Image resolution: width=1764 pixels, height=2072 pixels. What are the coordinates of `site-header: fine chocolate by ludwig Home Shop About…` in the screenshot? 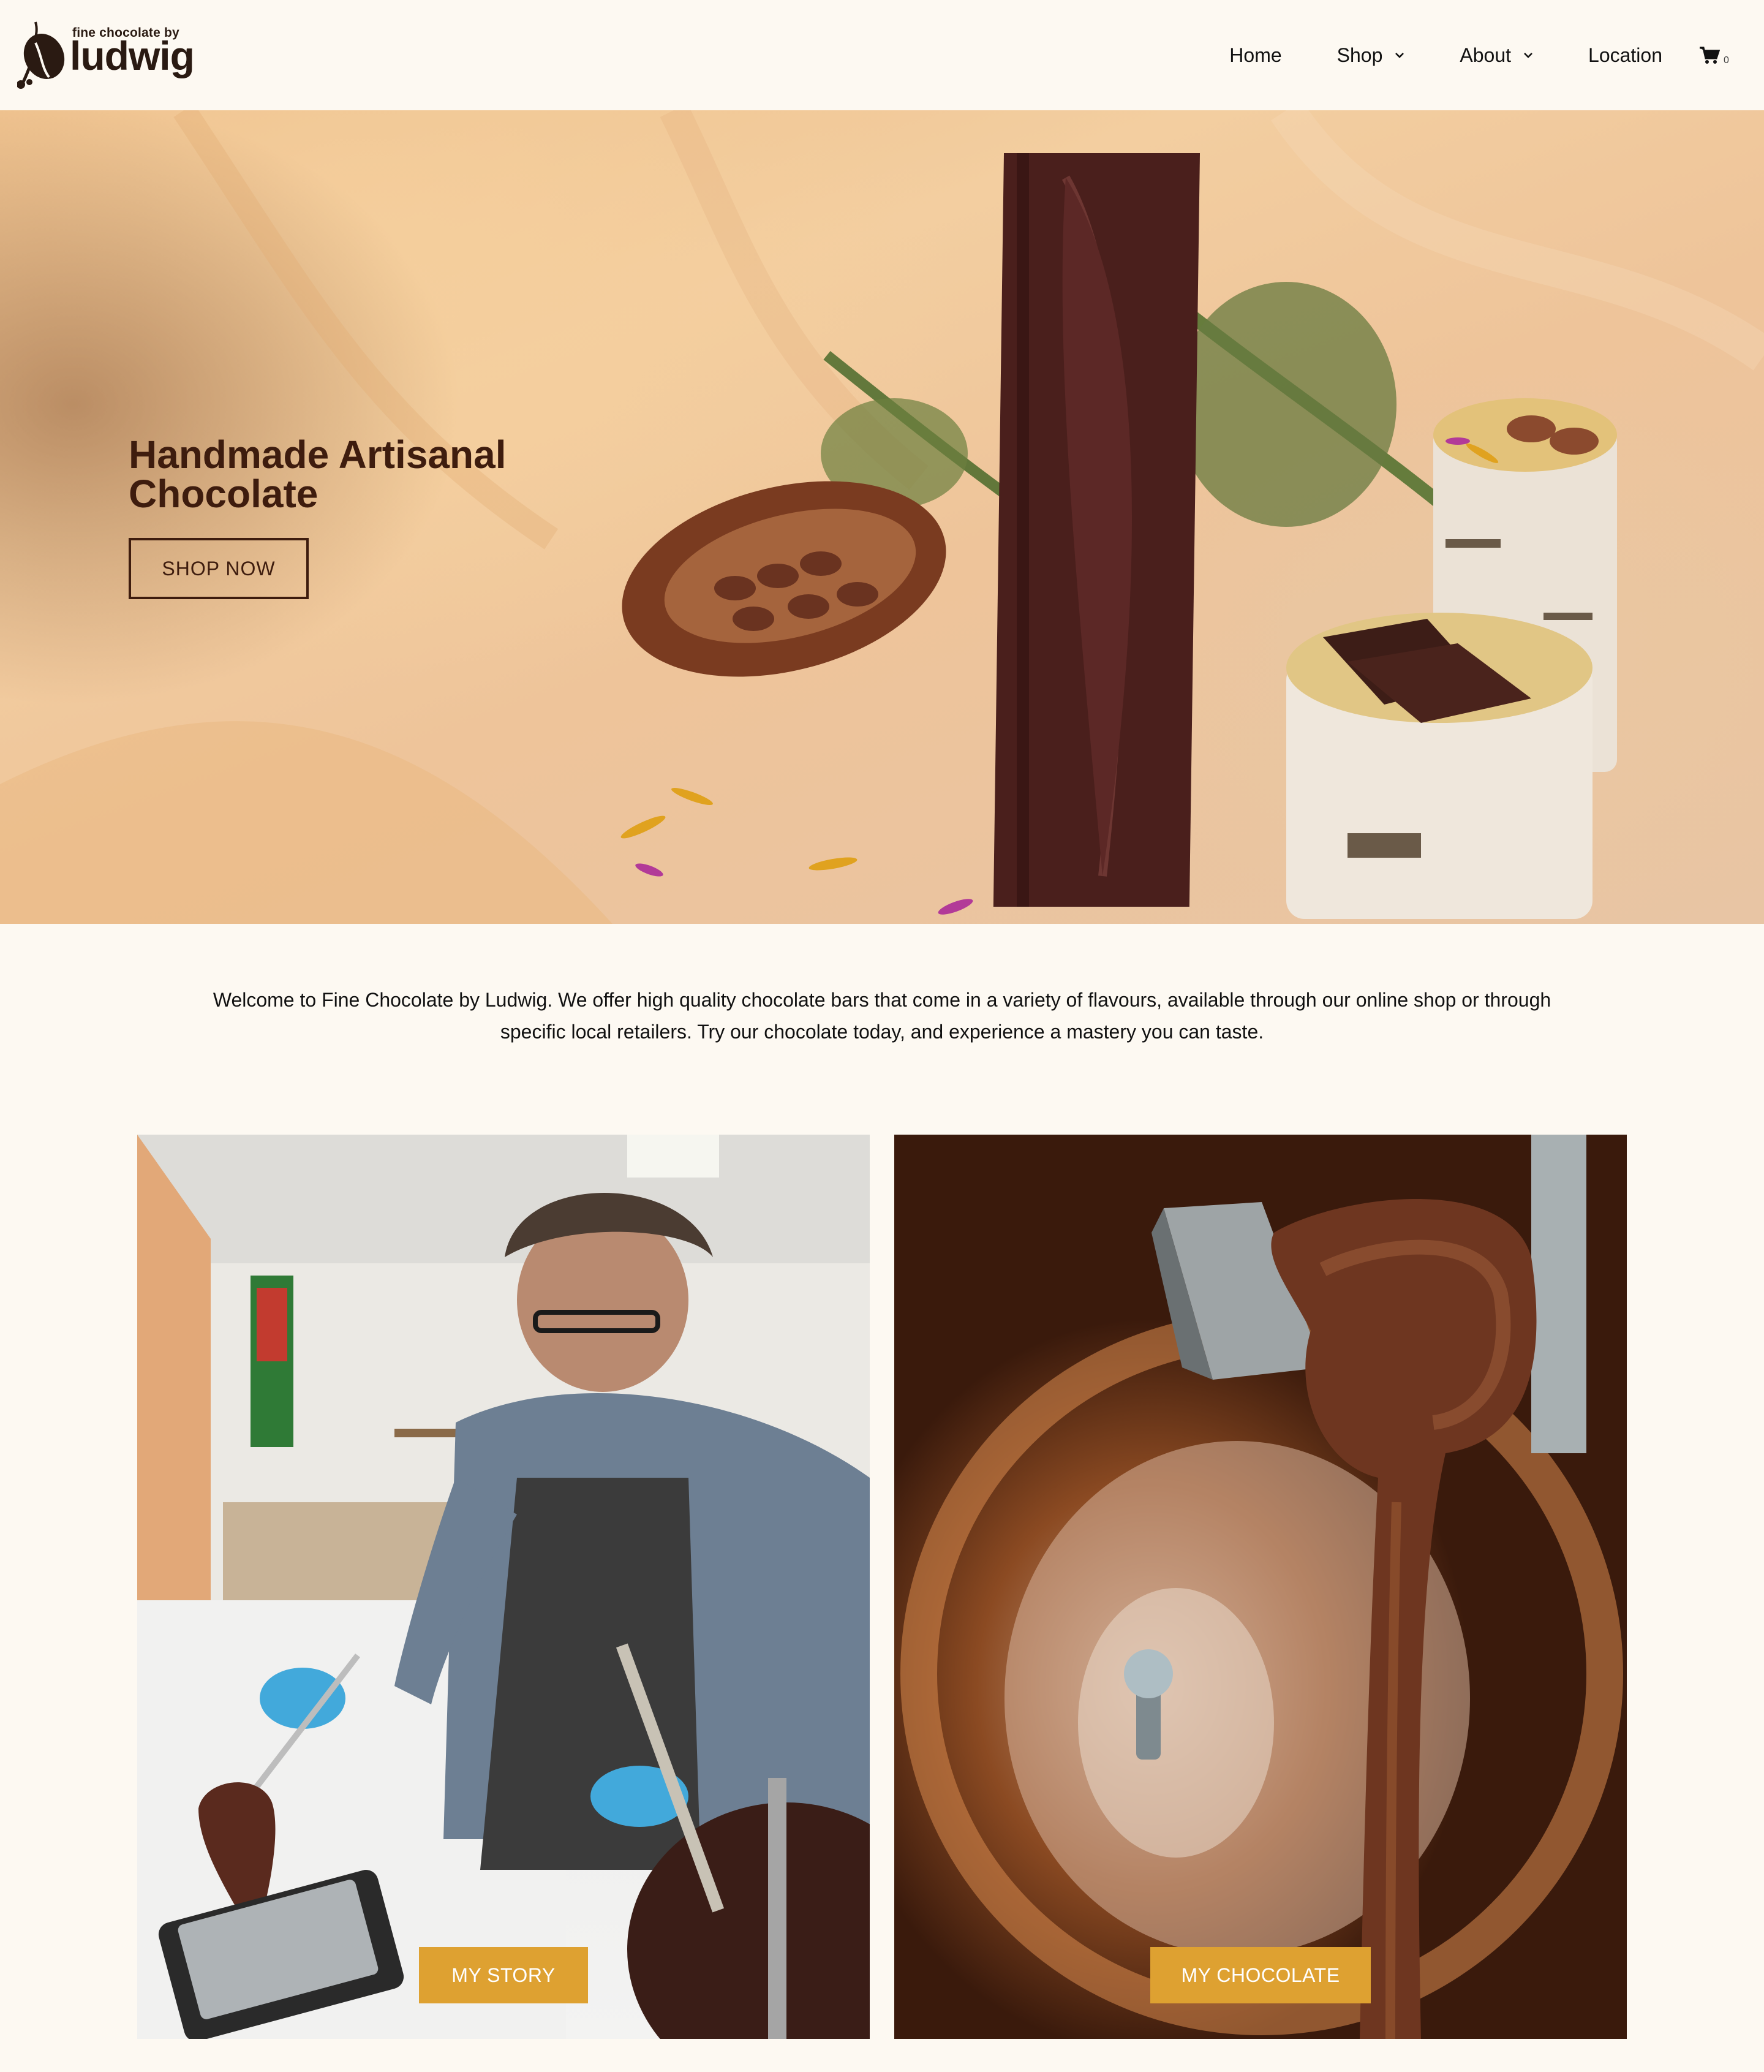 It's located at (882, 55).